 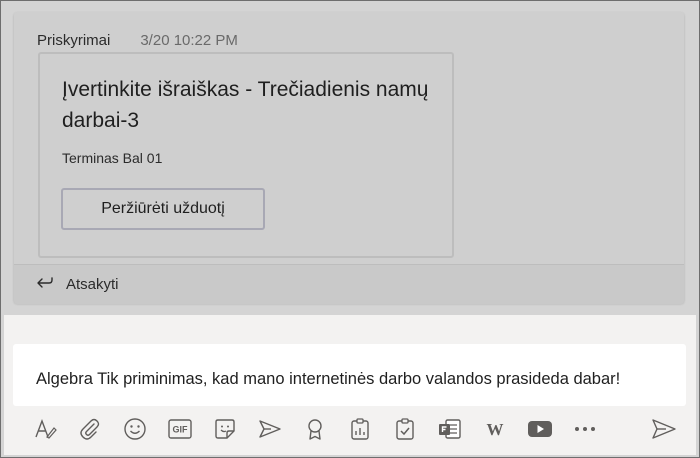 I want to click on post-timestamp: 3/20 10:22 PM, so click(x=189, y=40).